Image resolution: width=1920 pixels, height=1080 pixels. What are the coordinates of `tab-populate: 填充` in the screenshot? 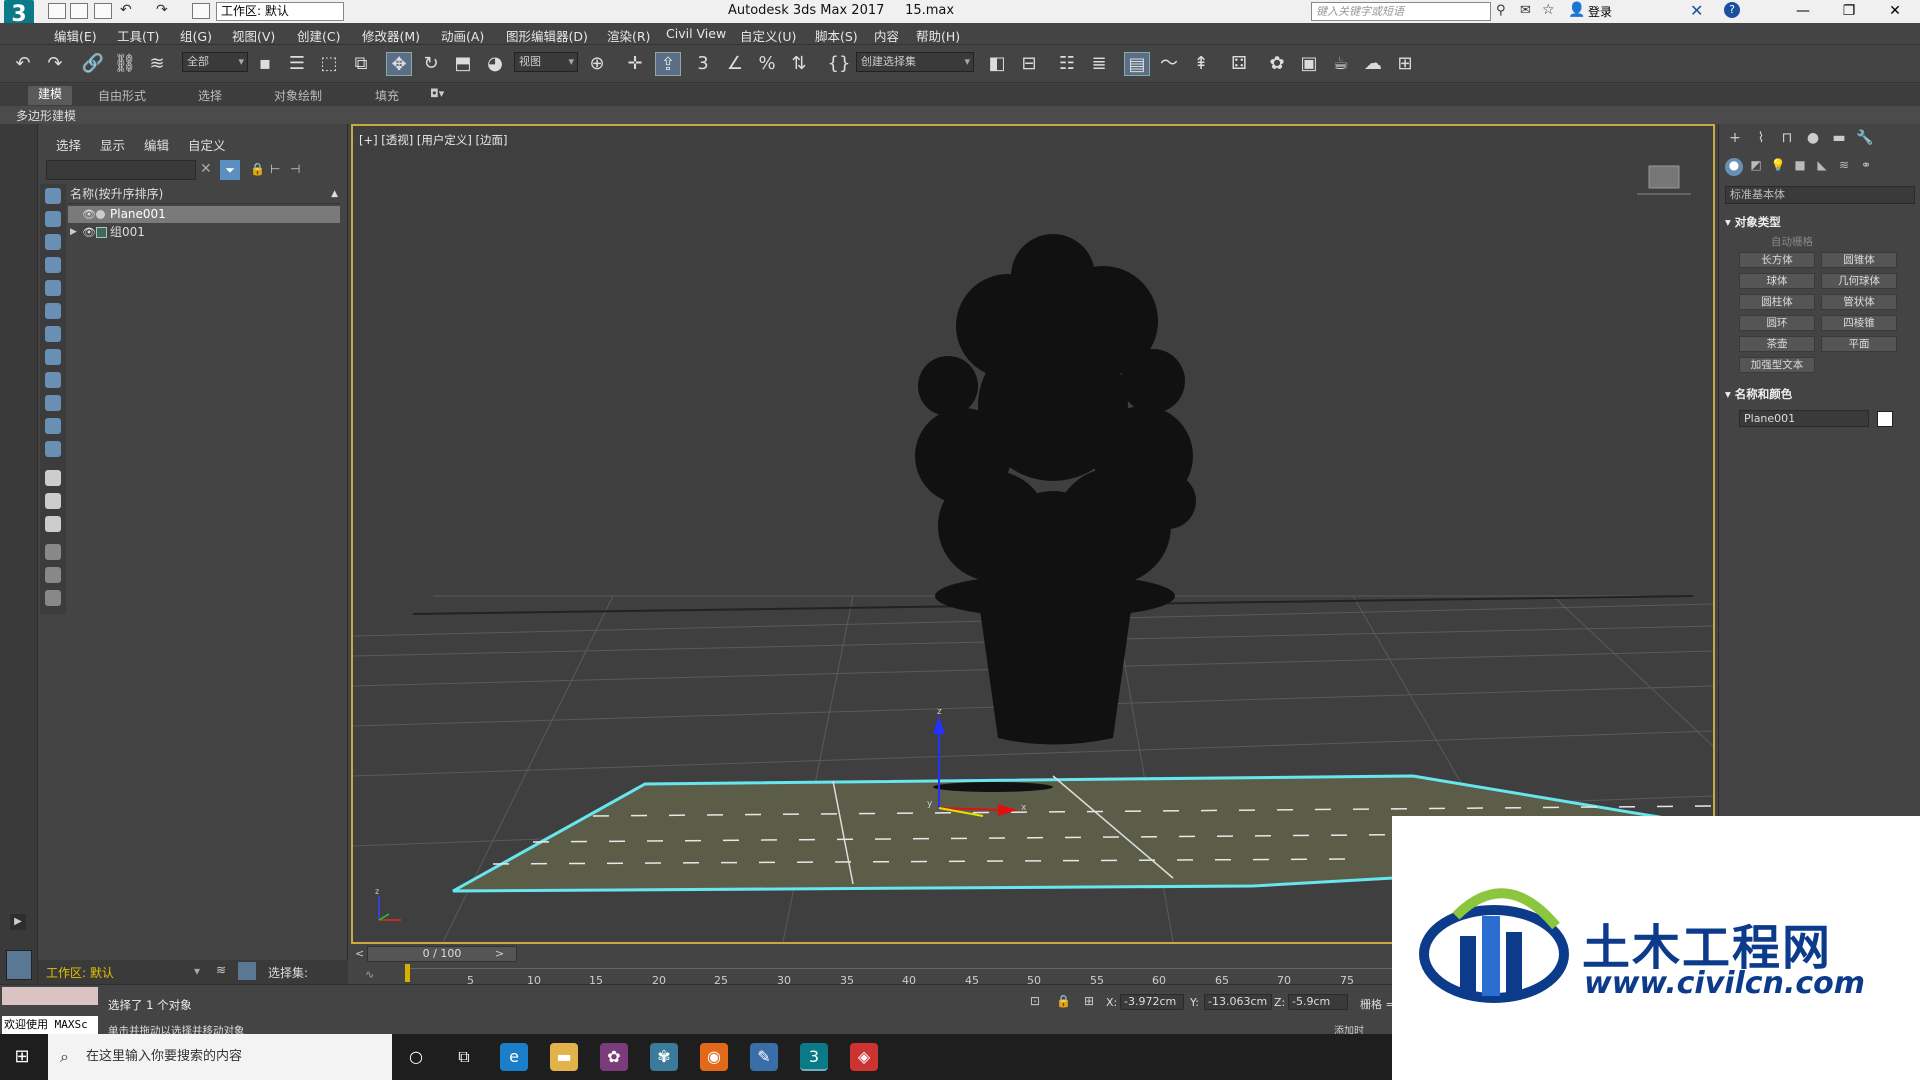 It's located at (387, 95).